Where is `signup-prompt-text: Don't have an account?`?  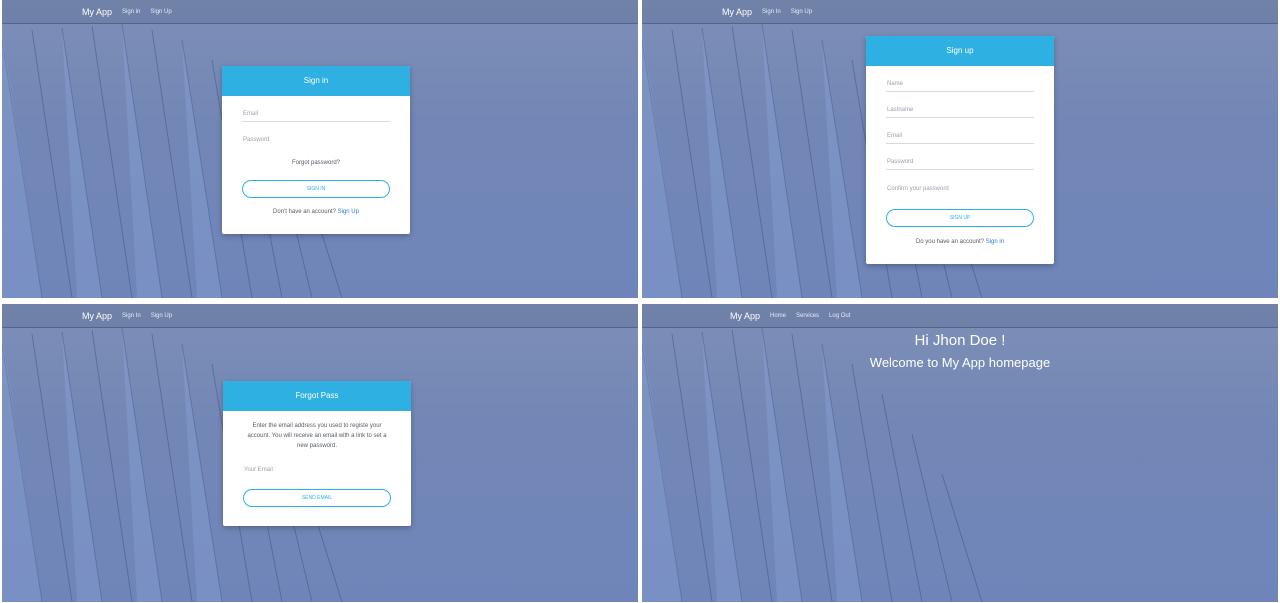
signup-prompt-text: Don't have an account? is located at coordinates (304, 212).